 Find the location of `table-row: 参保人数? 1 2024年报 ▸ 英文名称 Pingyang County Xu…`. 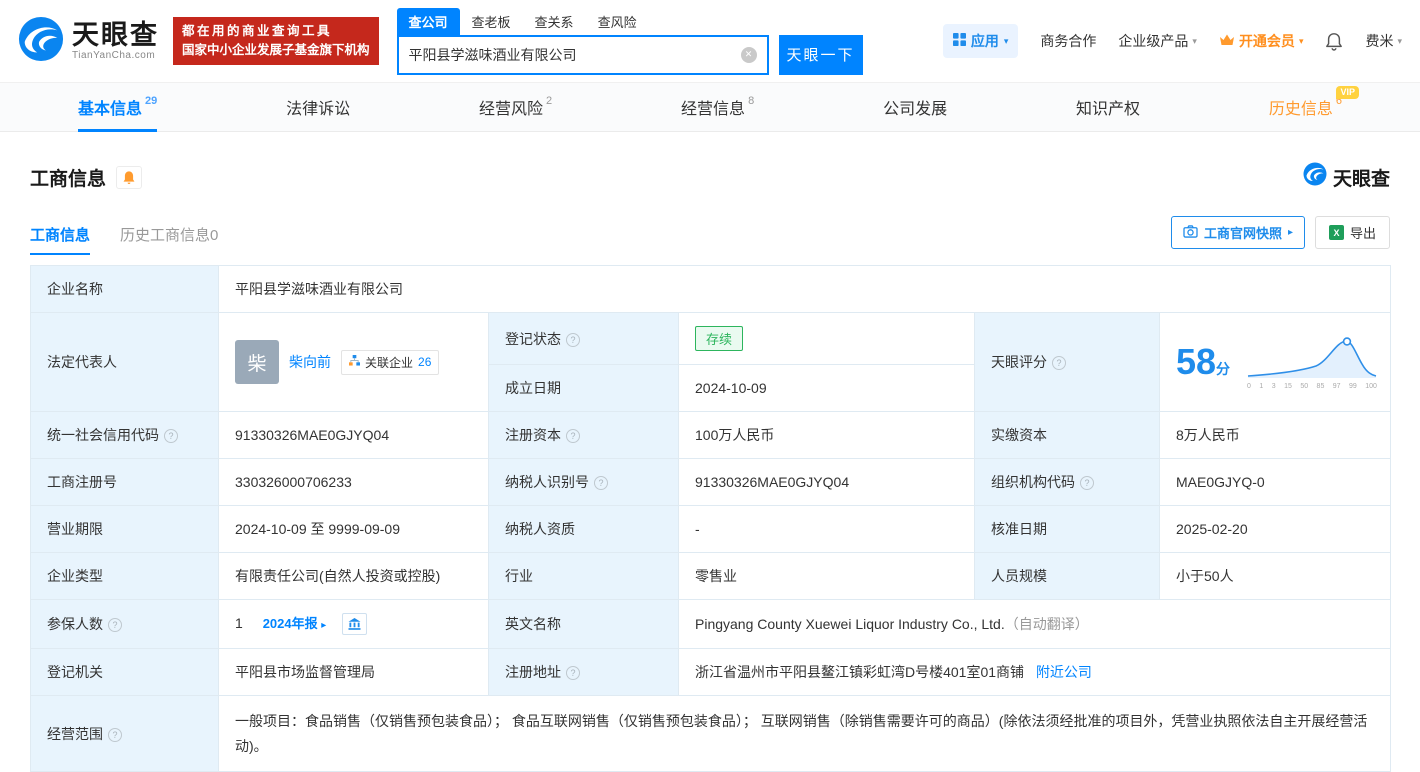

table-row: 参保人数? 1 2024年报 ▸ 英文名称 Pingyang County Xu… is located at coordinates (711, 624).